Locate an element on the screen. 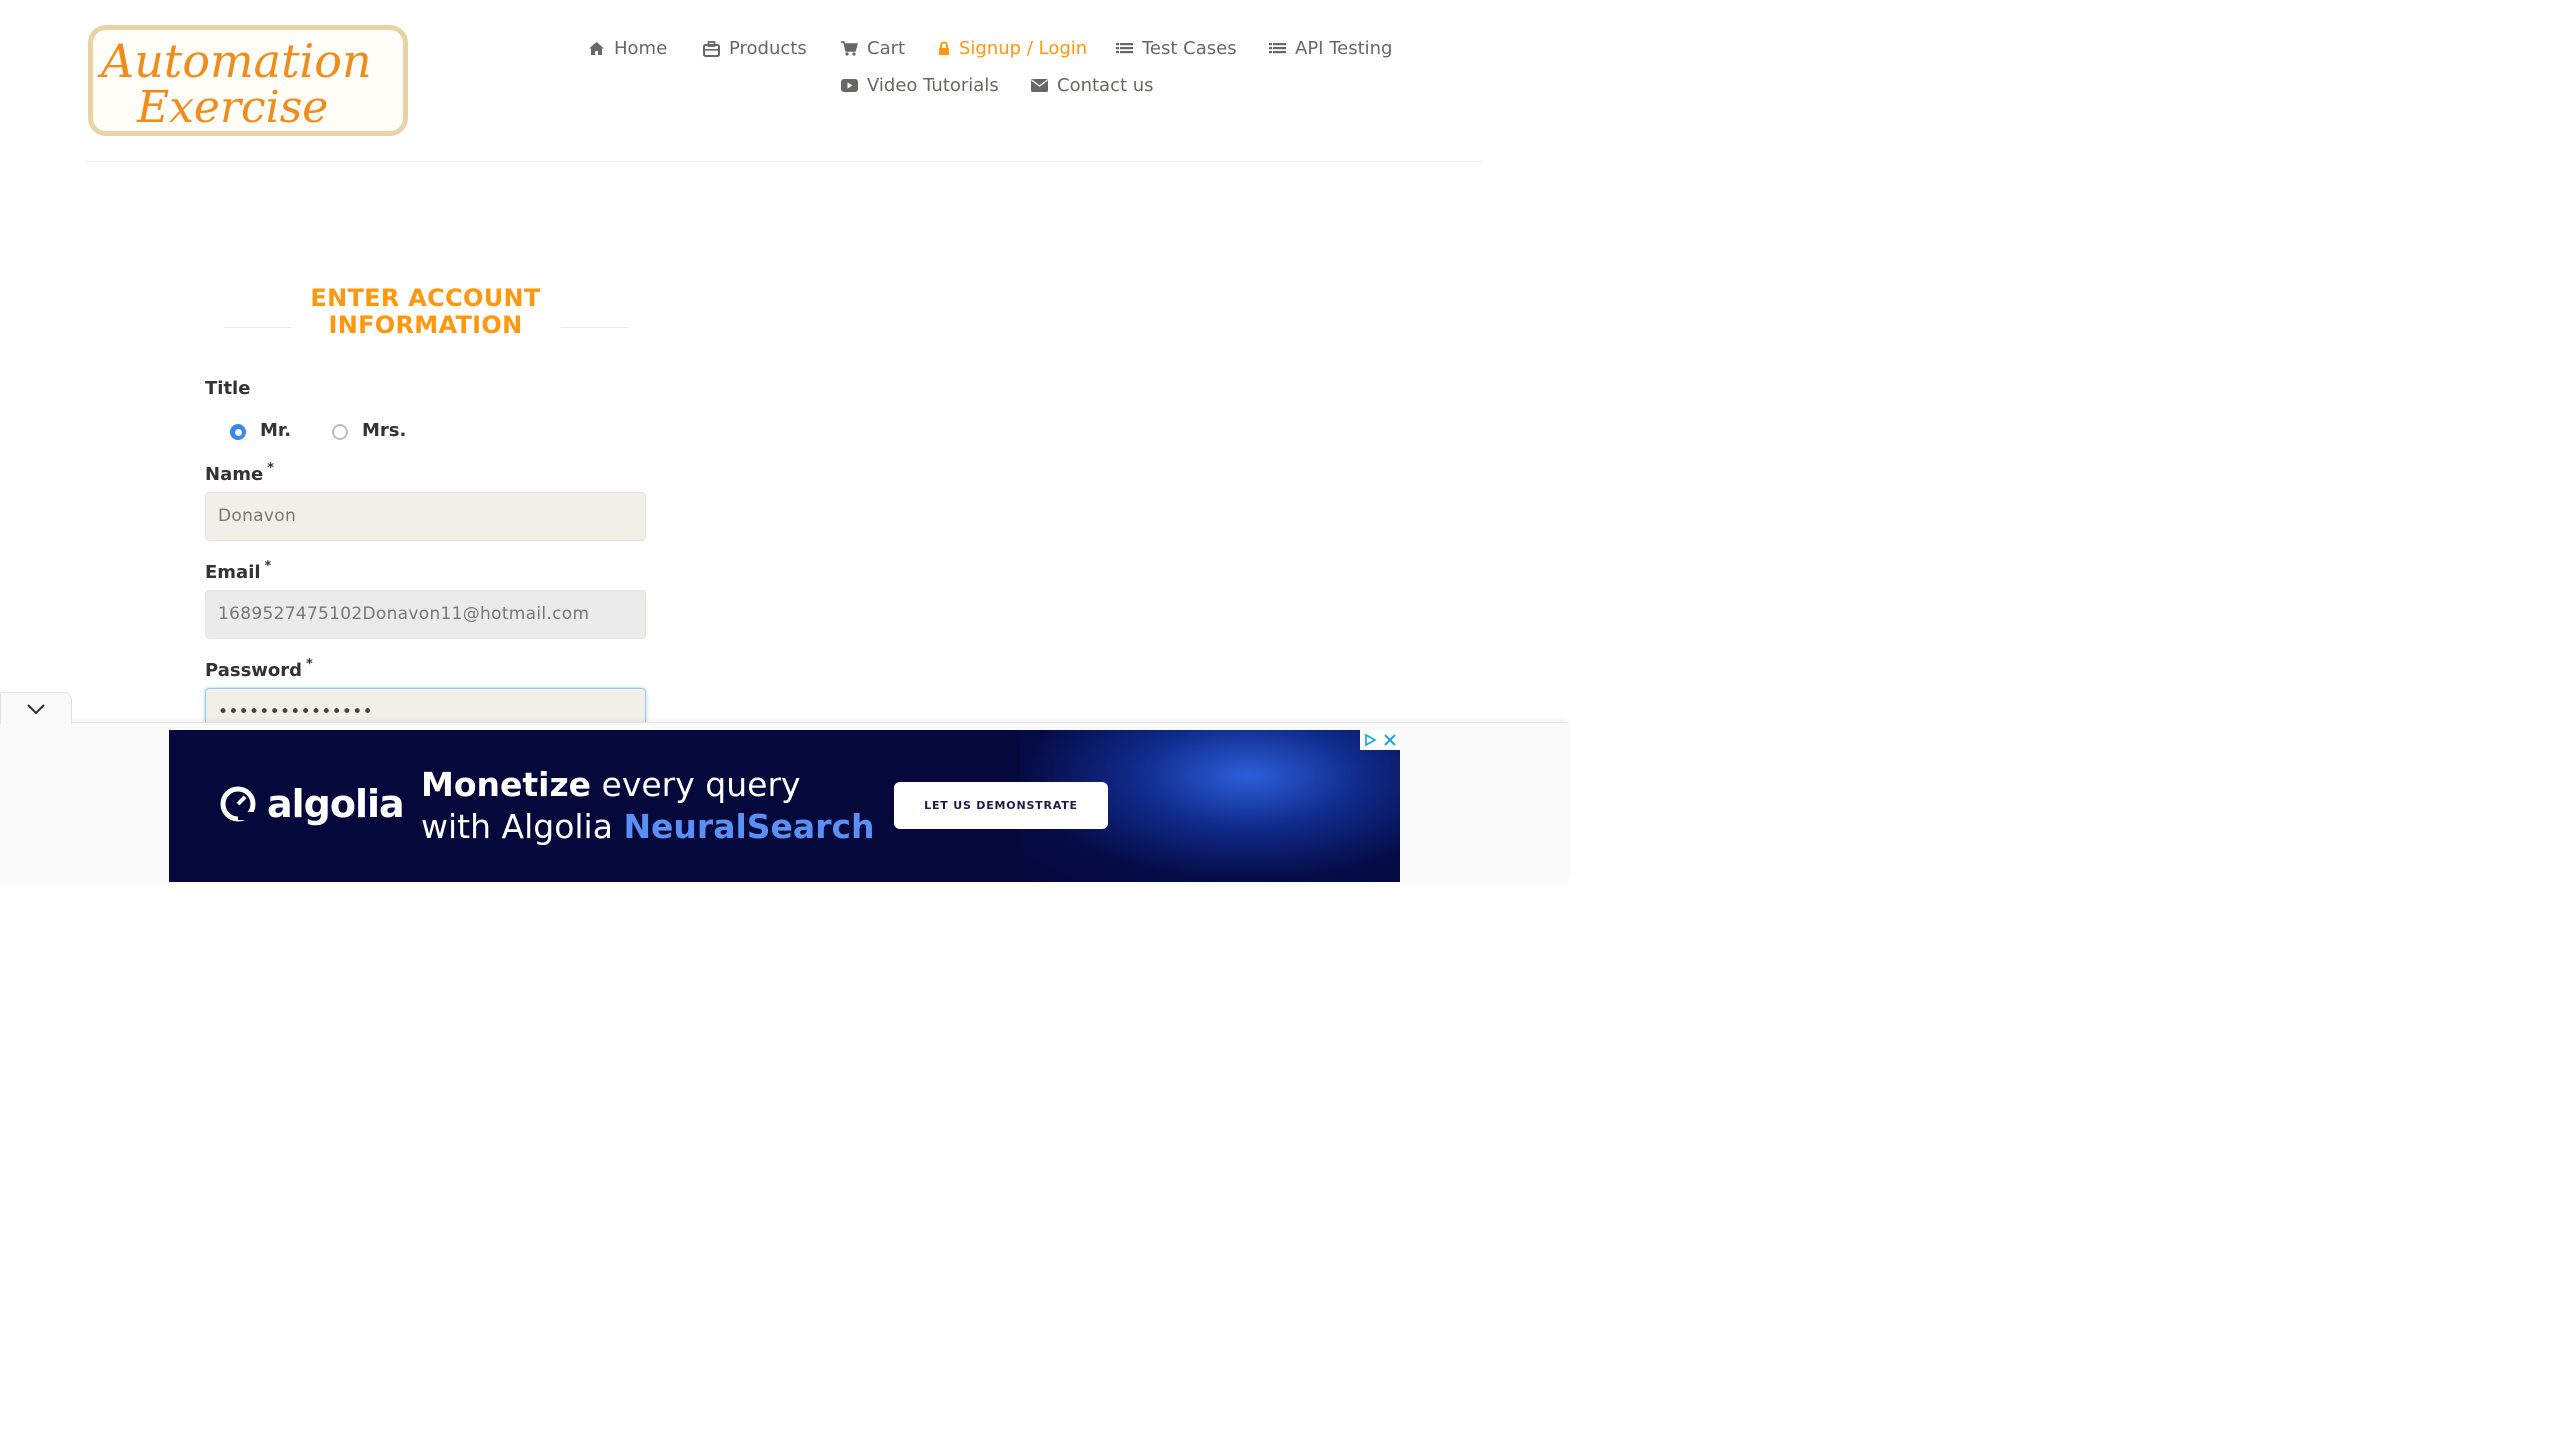 This screenshot has height=1440, width=2560. close-icon is located at coordinates (1390, 740).